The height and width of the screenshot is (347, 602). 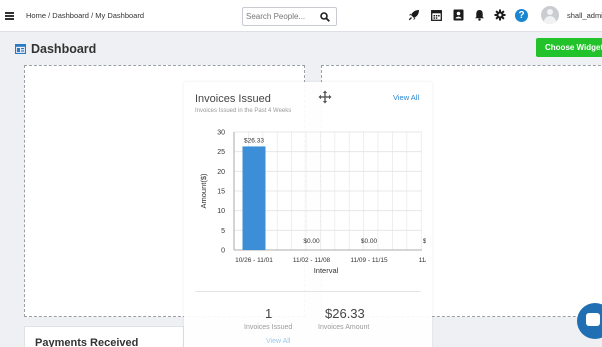 I want to click on x-tick-label: 11/16, so click(x=422, y=260).